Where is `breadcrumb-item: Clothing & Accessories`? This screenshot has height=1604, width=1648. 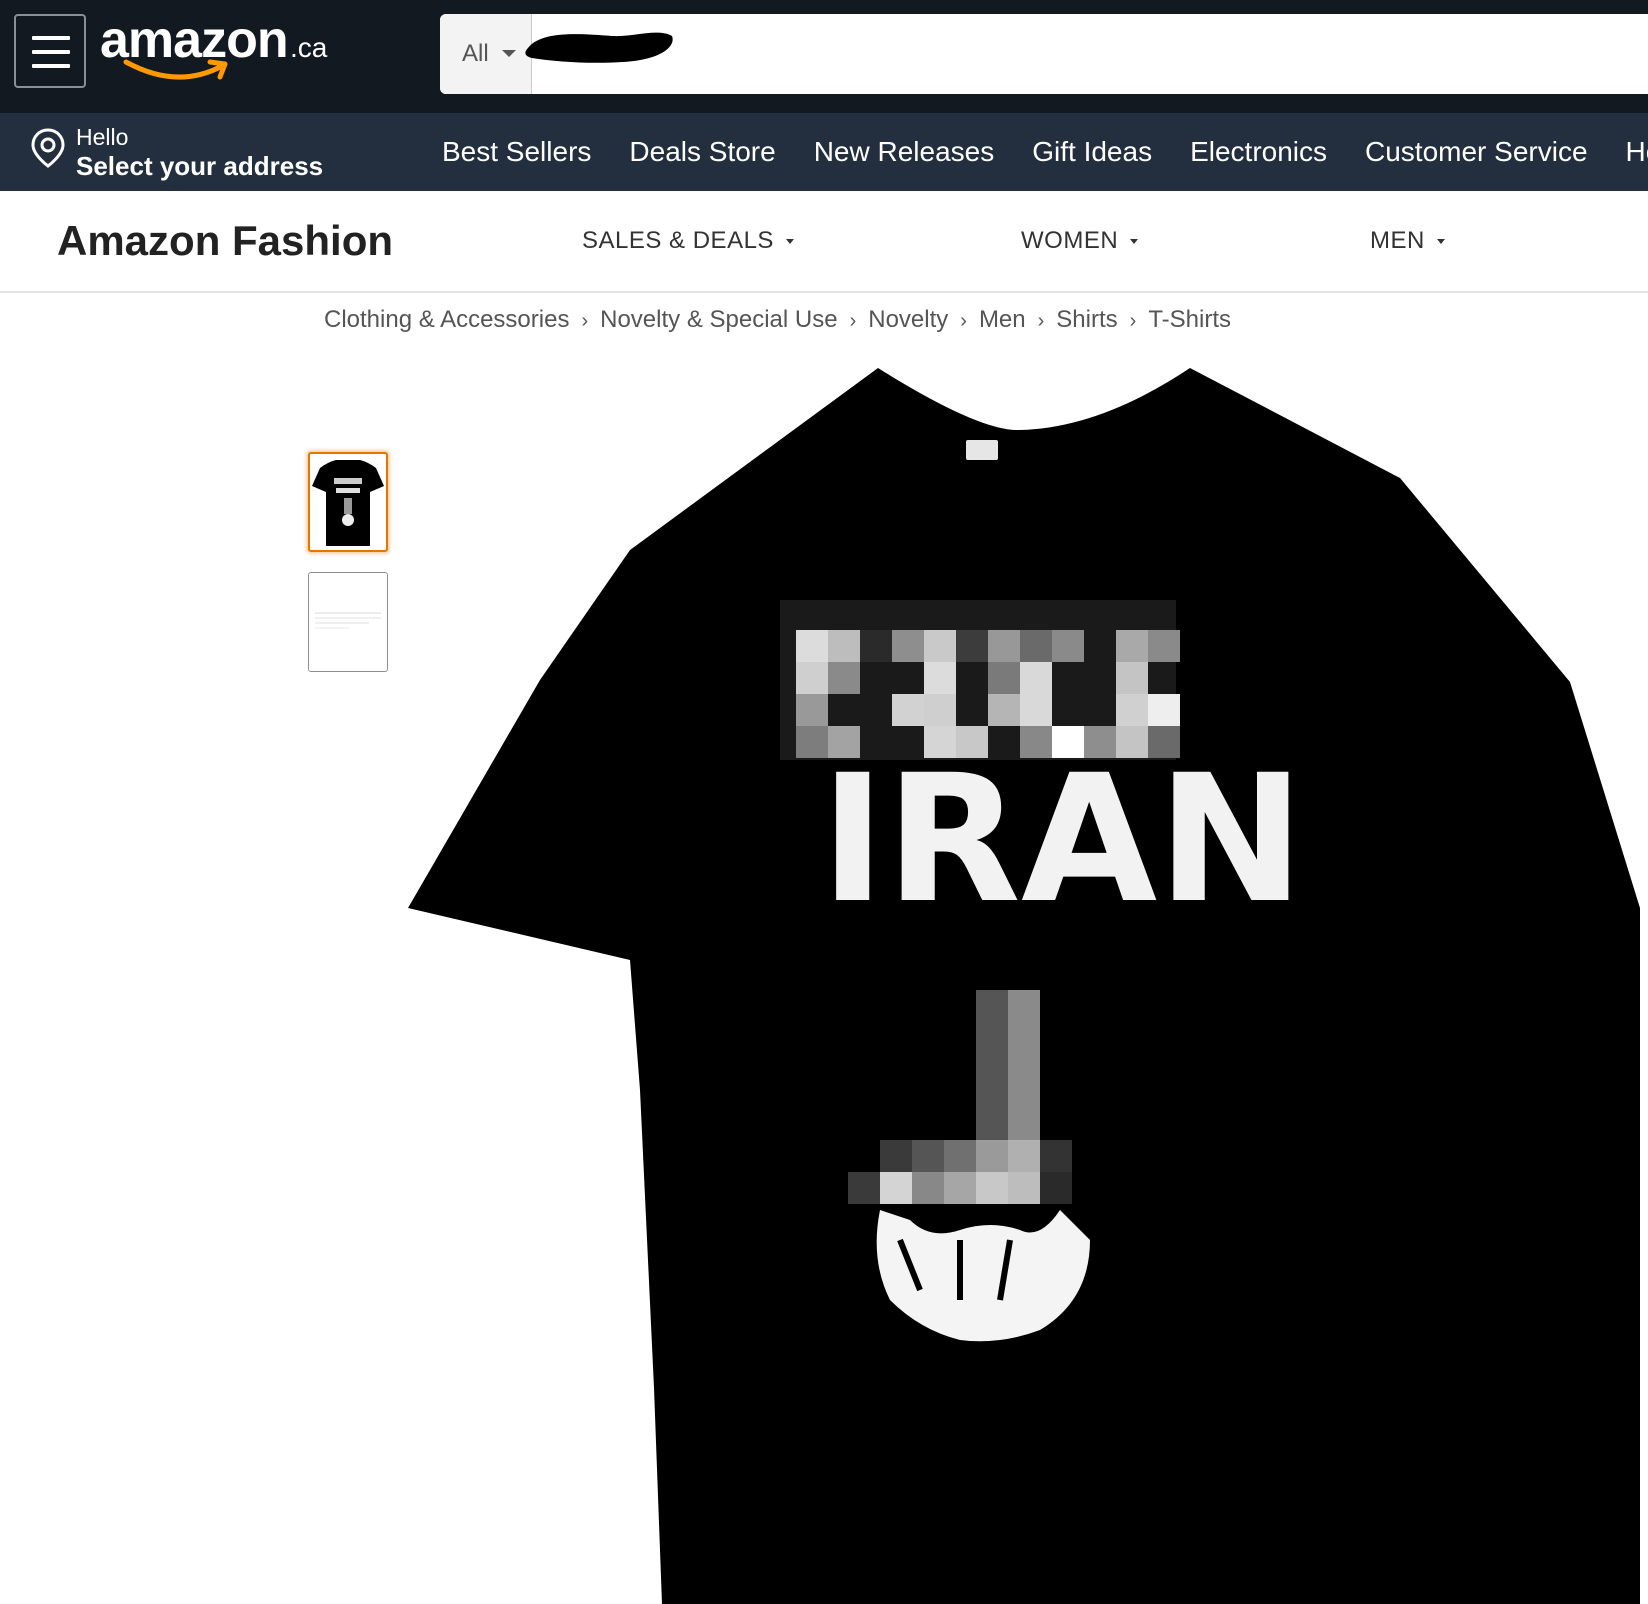
breadcrumb-item: Clothing & Accessories is located at coordinates (446, 319).